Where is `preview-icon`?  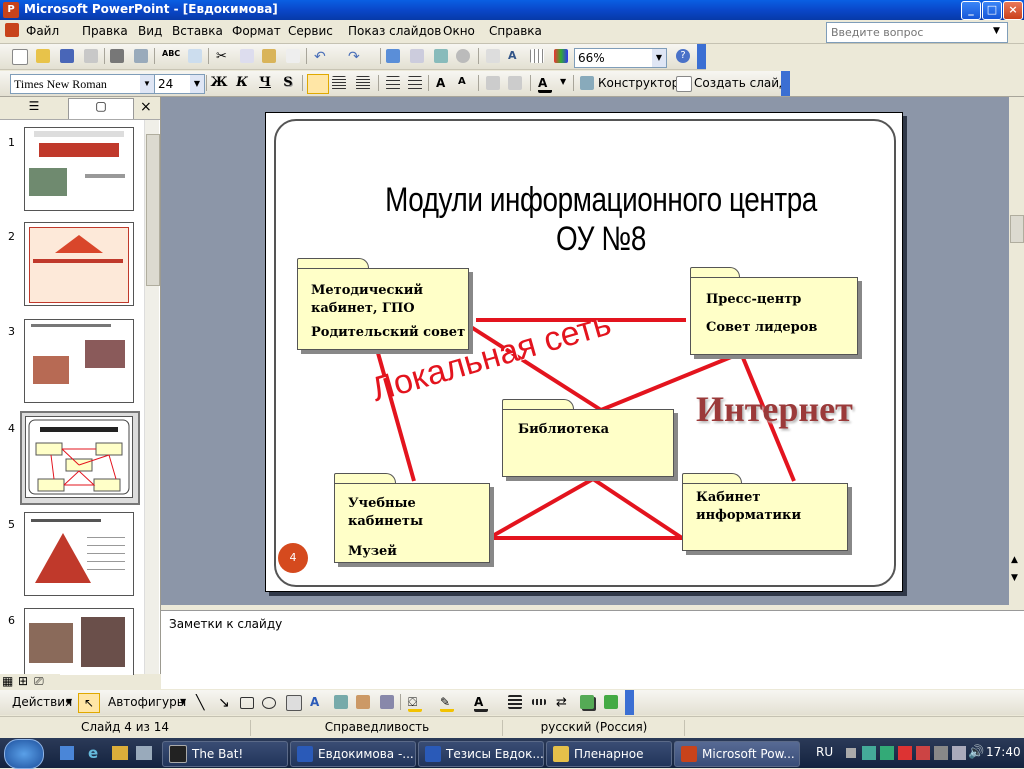 preview-icon is located at coordinates (141, 56).